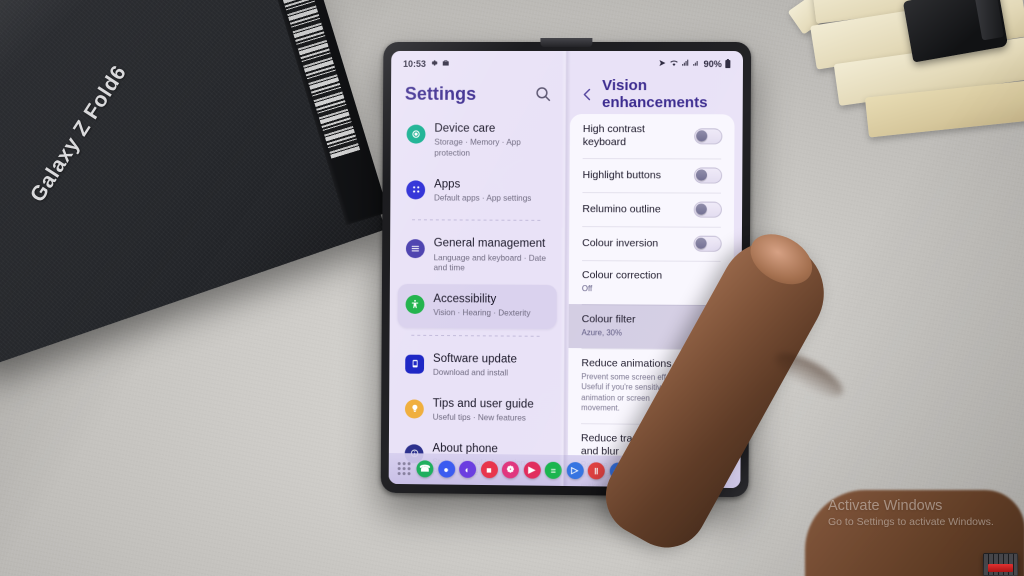 This screenshot has width=1024, height=576. Describe the element at coordinates (613, 136) in the screenshot. I see `setting-row-label: High contrast keyboard` at that location.